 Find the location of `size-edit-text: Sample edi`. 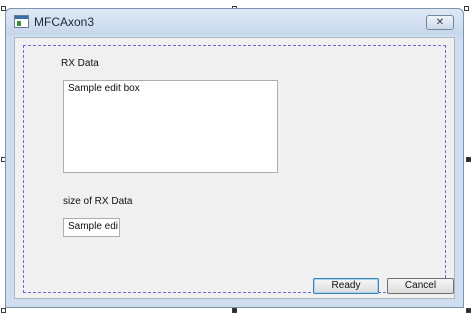

size-edit-text: Sample edi is located at coordinates (93, 226).